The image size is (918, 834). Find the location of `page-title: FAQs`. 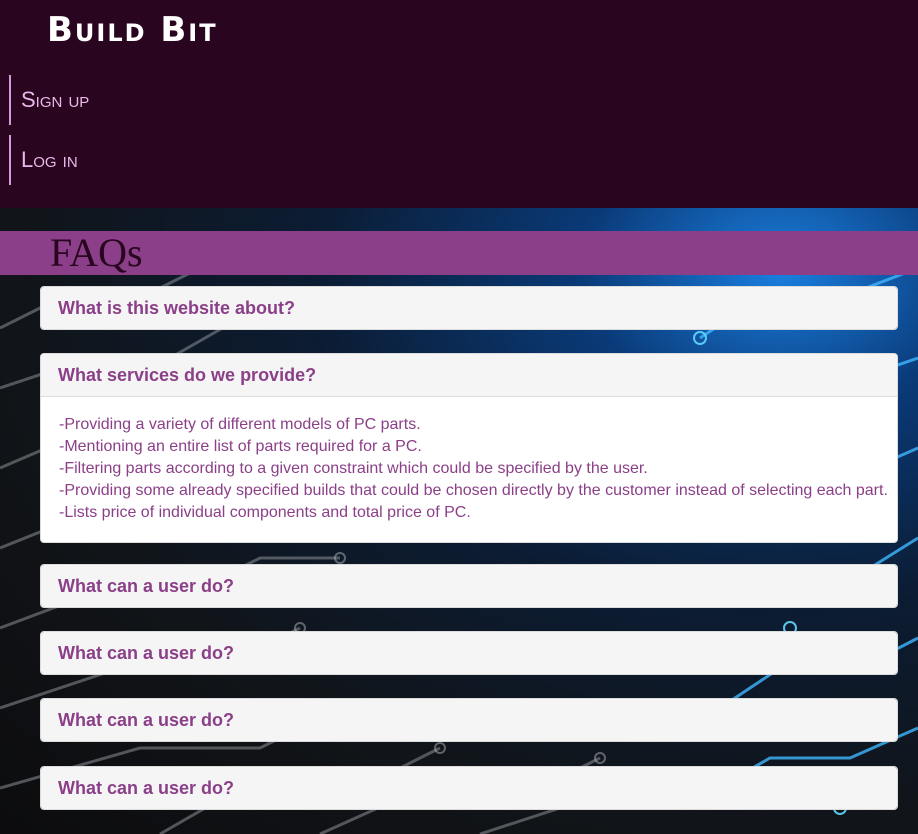

page-title: FAQs is located at coordinates (96, 252).